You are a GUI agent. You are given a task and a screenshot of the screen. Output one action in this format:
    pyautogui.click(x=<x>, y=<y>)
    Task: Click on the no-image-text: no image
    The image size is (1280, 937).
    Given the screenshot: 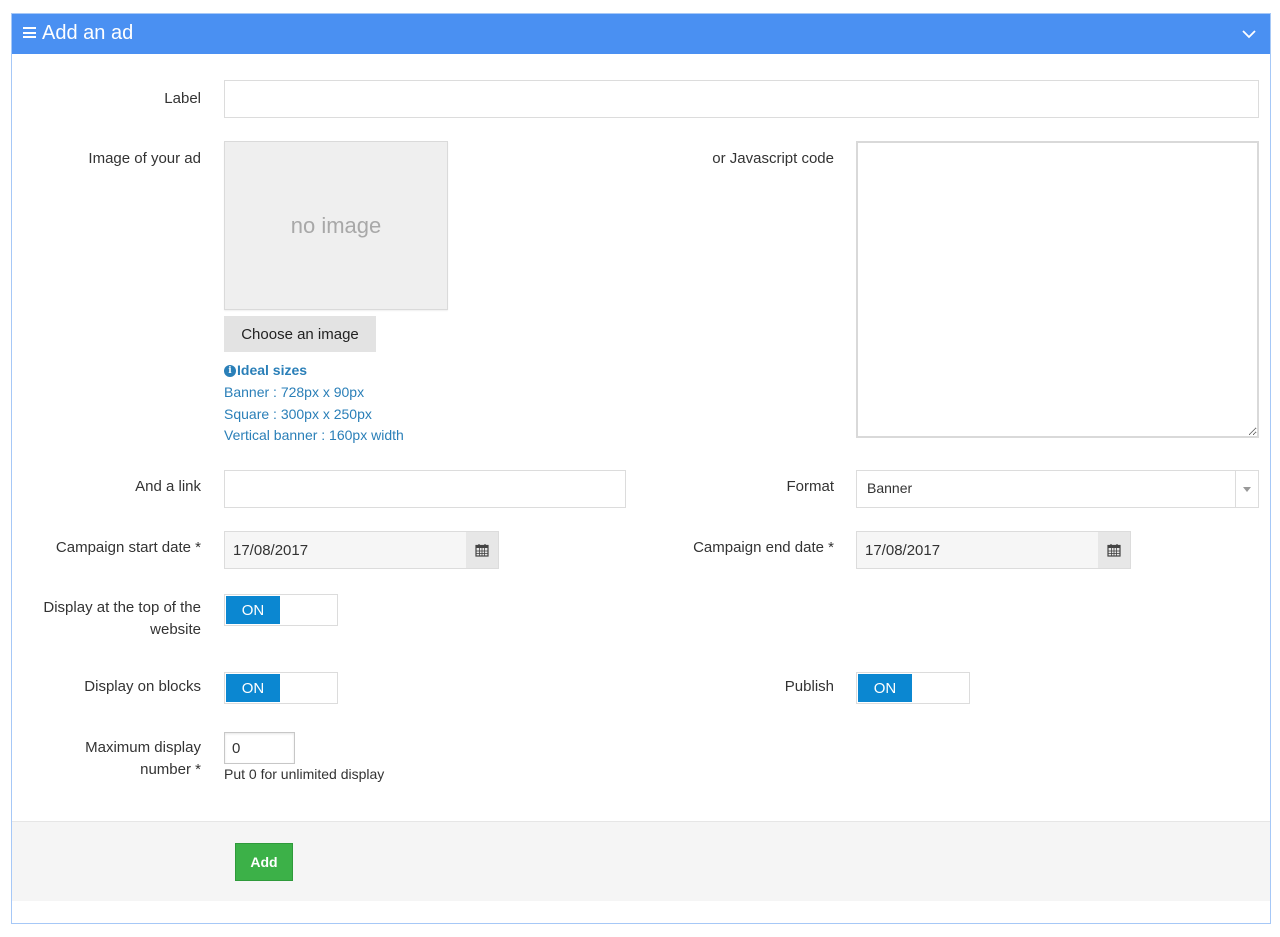 What is the action you would take?
    pyautogui.click(x=336, y=225)
    